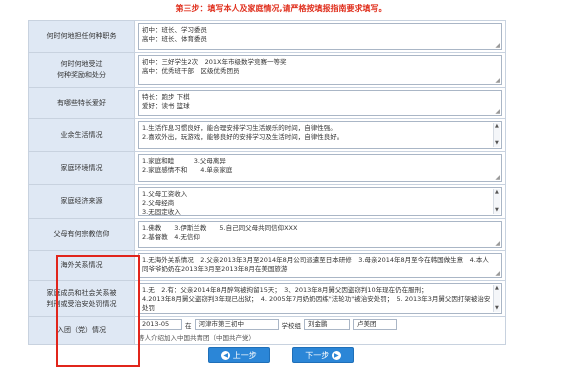 This screenshot has width=562, height=369. Describe the element at coordinates (320, 36) in the screenshot. I see `row-textarea: 初中：班长、学习委员 高中：班长、体育委员 ◢` at that location.